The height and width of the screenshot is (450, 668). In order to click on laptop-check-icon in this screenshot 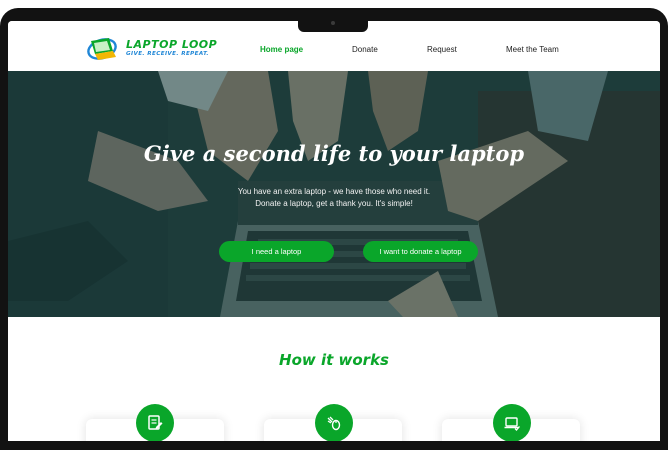, I will do `click(512, 422)`.